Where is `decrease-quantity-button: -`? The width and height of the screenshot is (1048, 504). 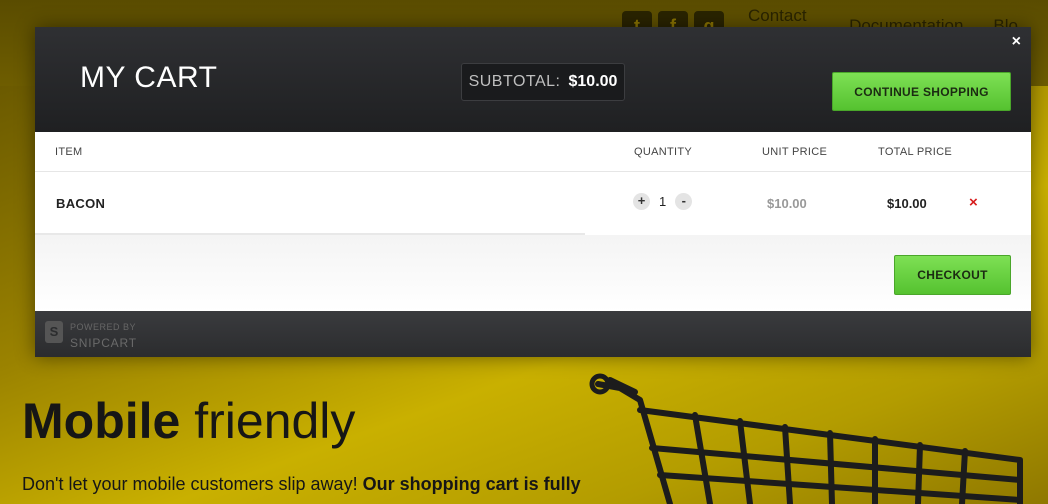 decrease-quantity-button: - is located at coordinates (684, 201).